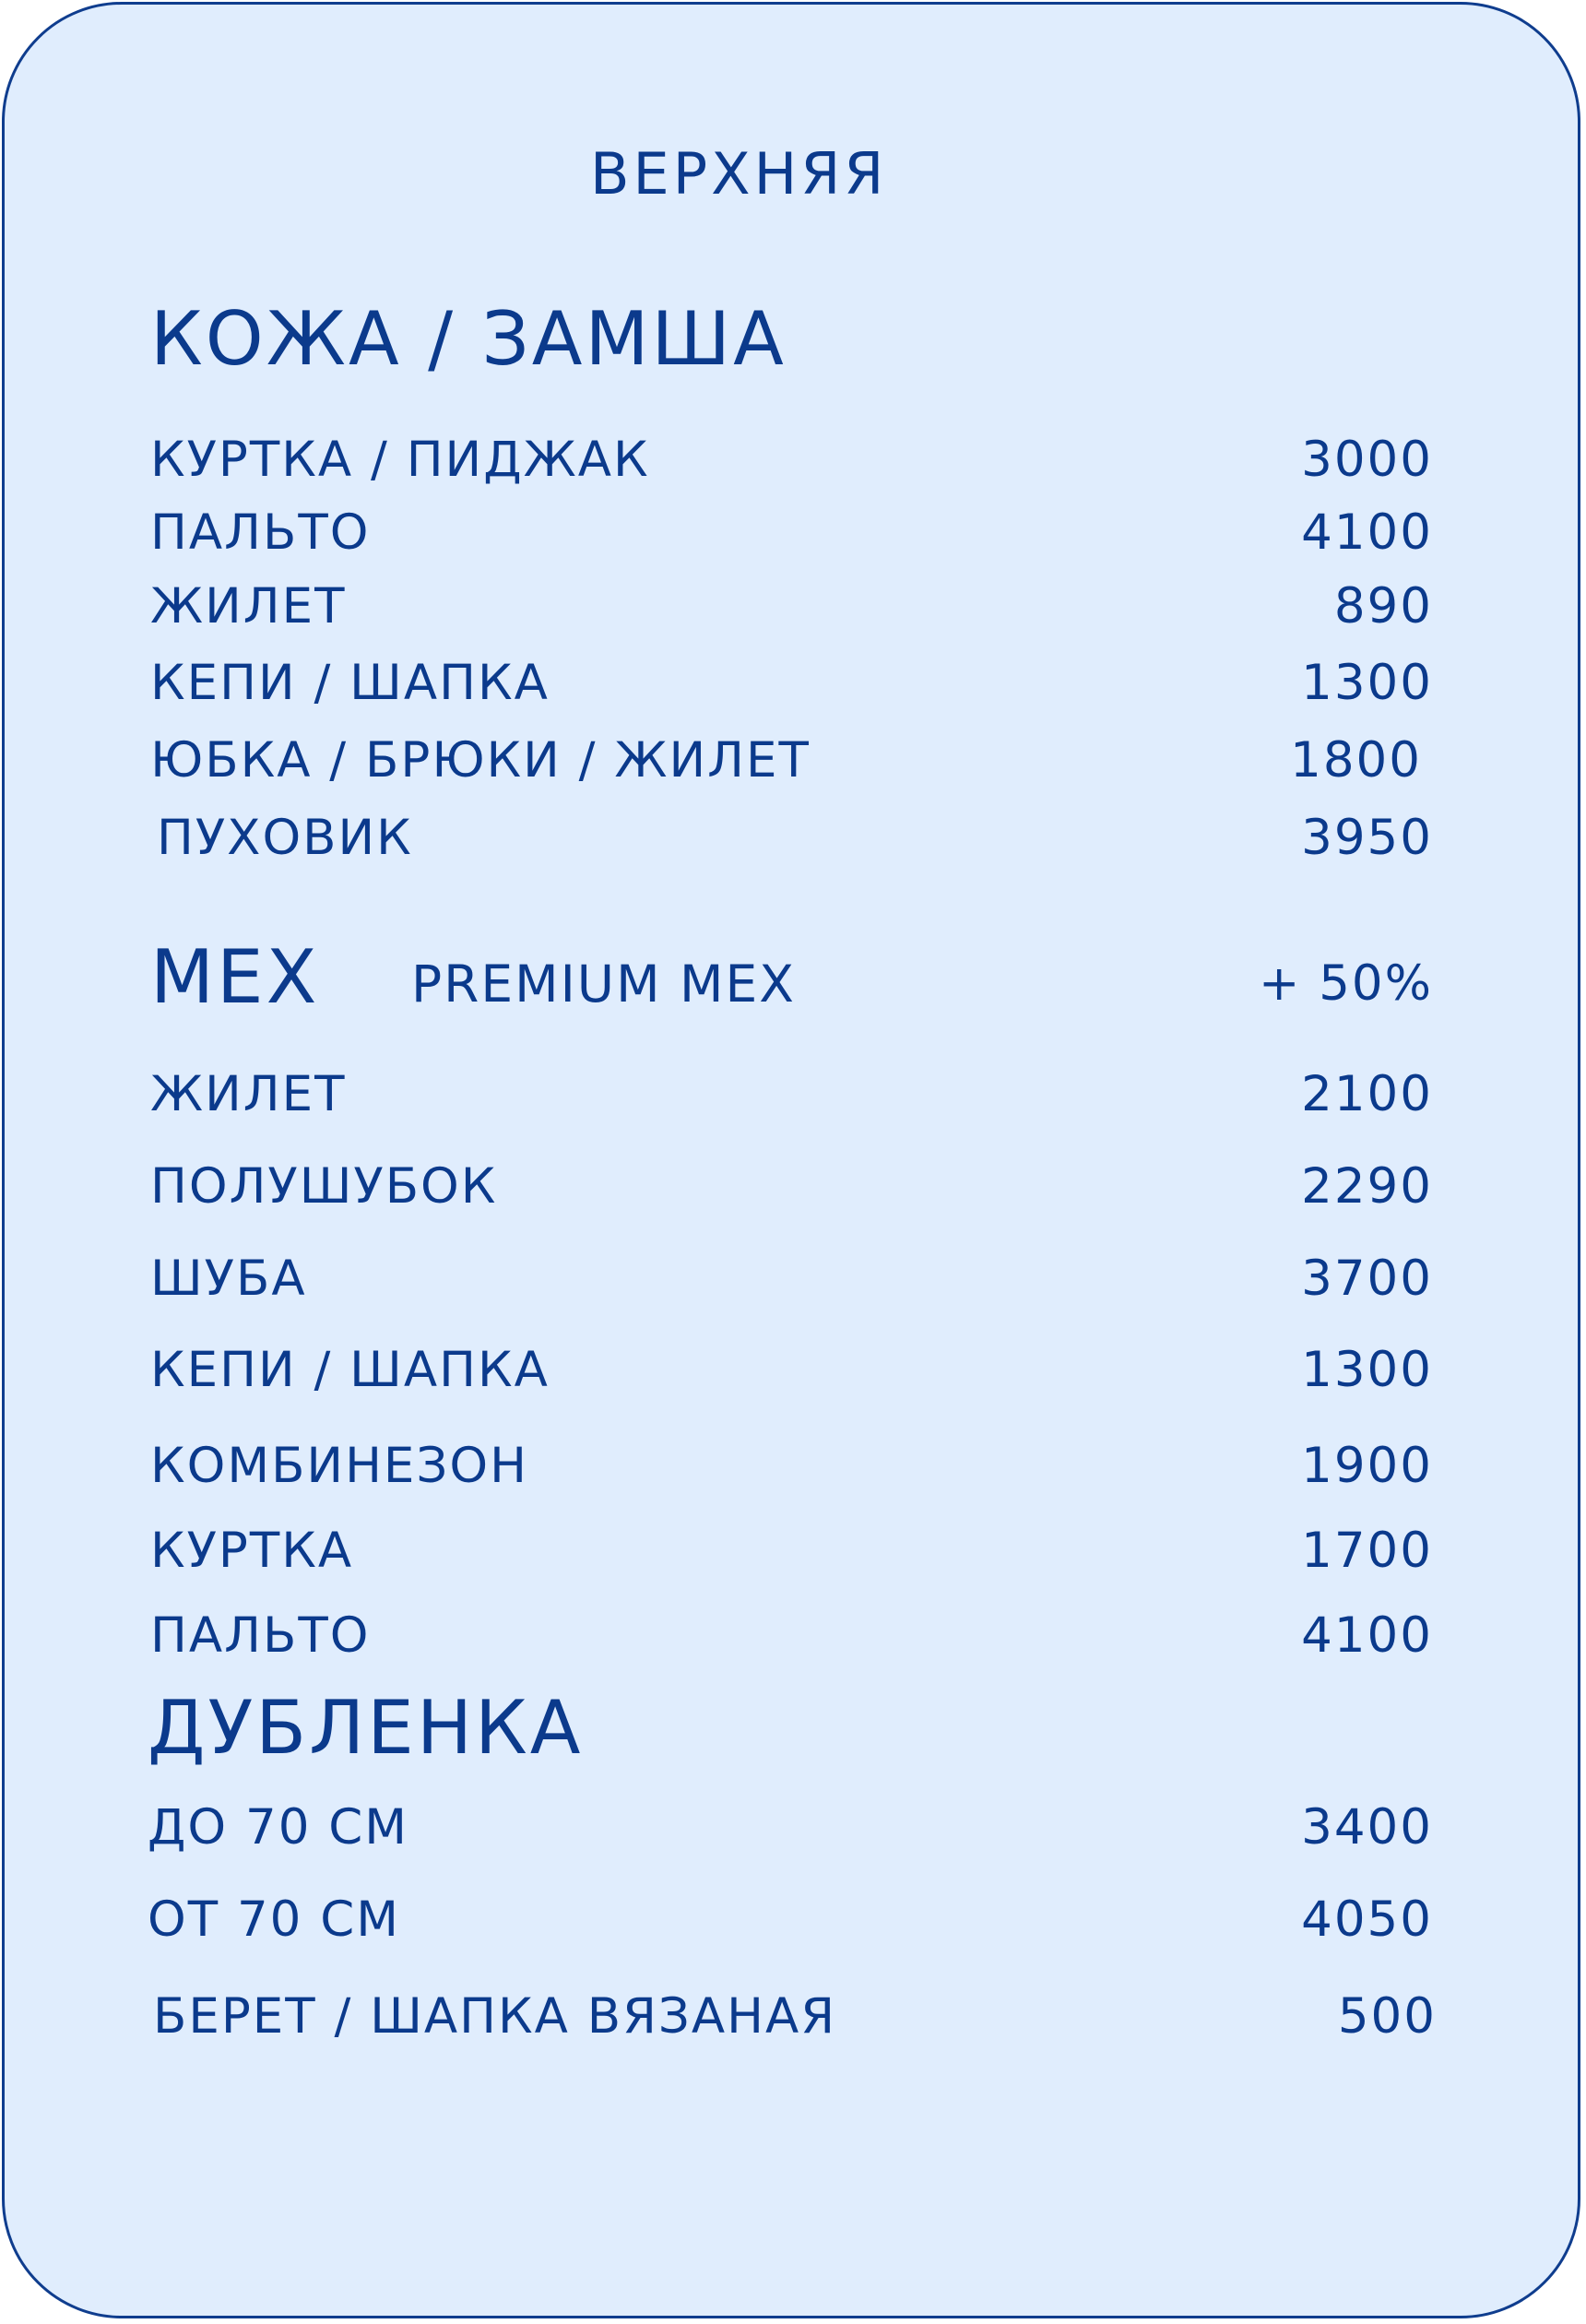 The width and height of the screenshot is (1586, 2324). Describe the element at coordinates (1367, 1551) in the screenshot. I see `list-item-price: 1700` at that location.